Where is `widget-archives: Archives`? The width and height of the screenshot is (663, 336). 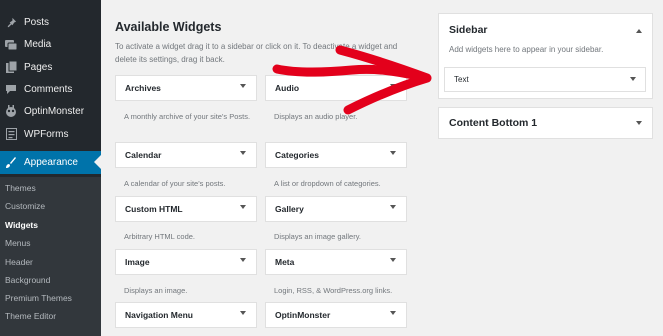
widget-archives: Archives is located at coordinates (186, 88).